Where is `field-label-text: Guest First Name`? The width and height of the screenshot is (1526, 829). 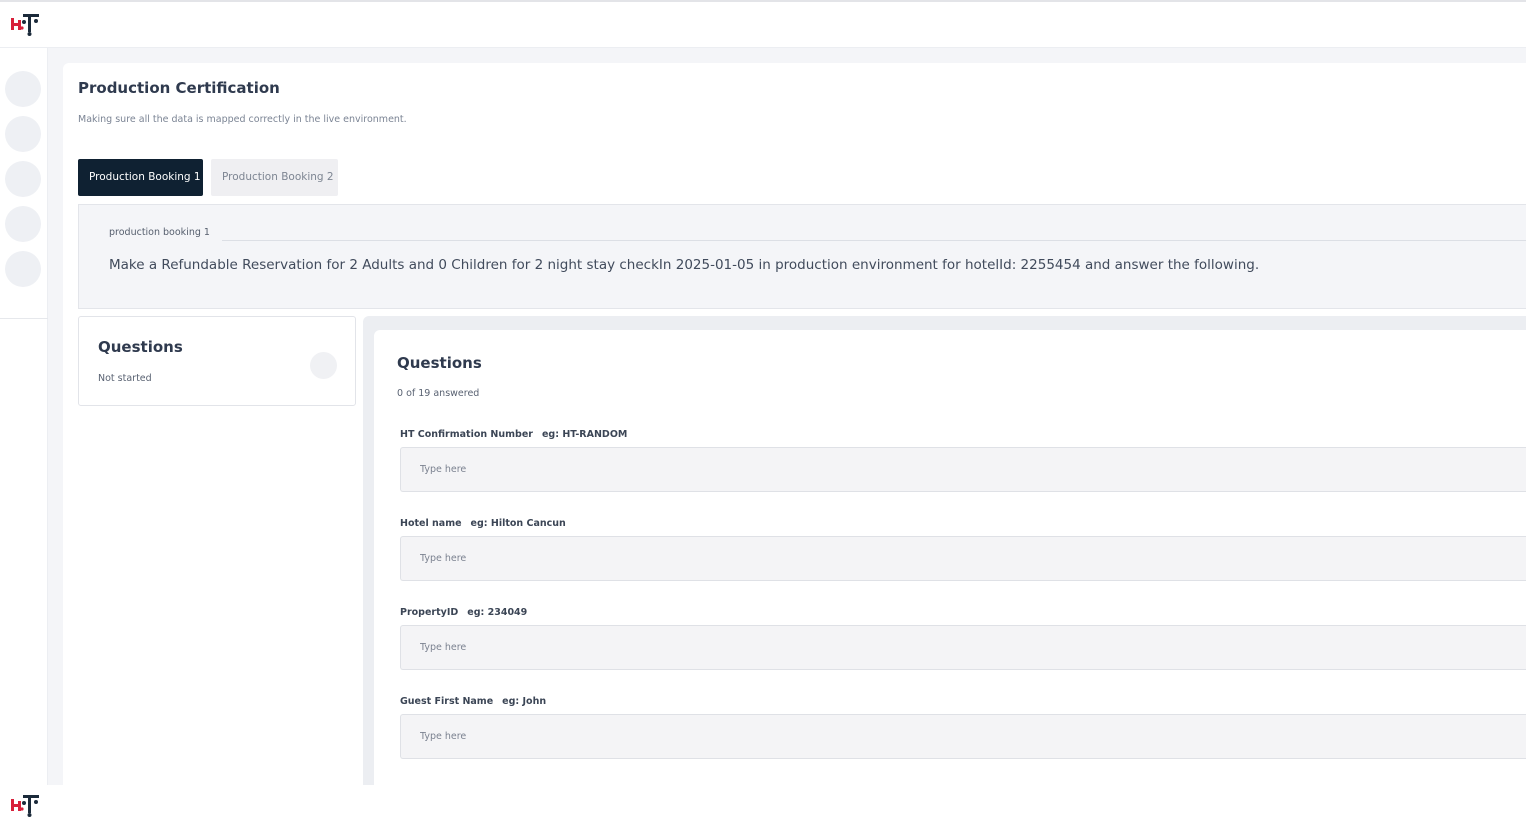
field-label-text: Guest First Name is located at coordinates (447, 701).